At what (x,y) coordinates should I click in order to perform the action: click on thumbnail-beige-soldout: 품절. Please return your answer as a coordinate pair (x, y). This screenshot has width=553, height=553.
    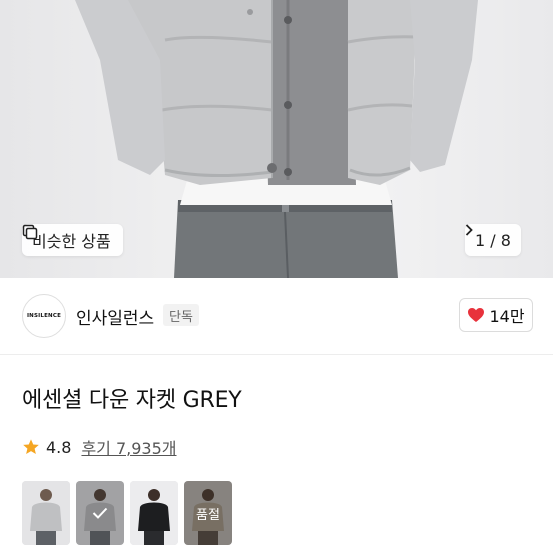
    Looking at the image, I should click on (208, 513).